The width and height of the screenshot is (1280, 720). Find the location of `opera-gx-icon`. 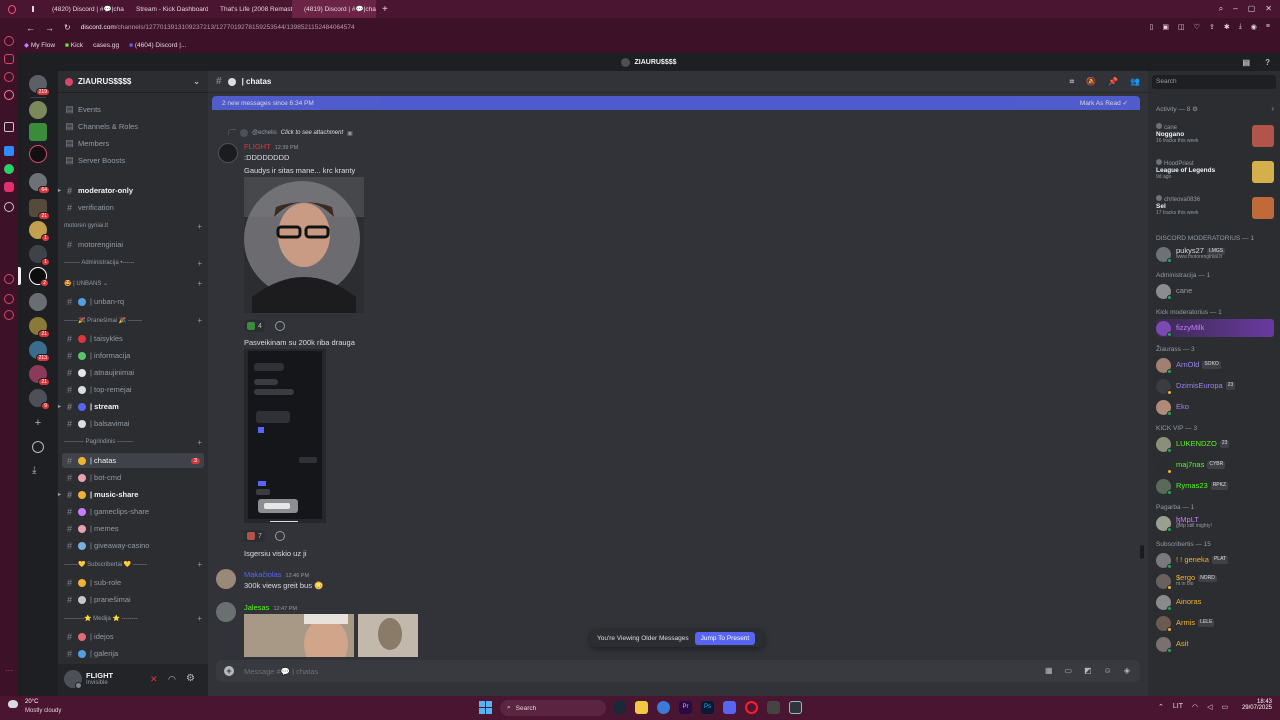

opera-gx-icon is located at coordinates (751, 707).